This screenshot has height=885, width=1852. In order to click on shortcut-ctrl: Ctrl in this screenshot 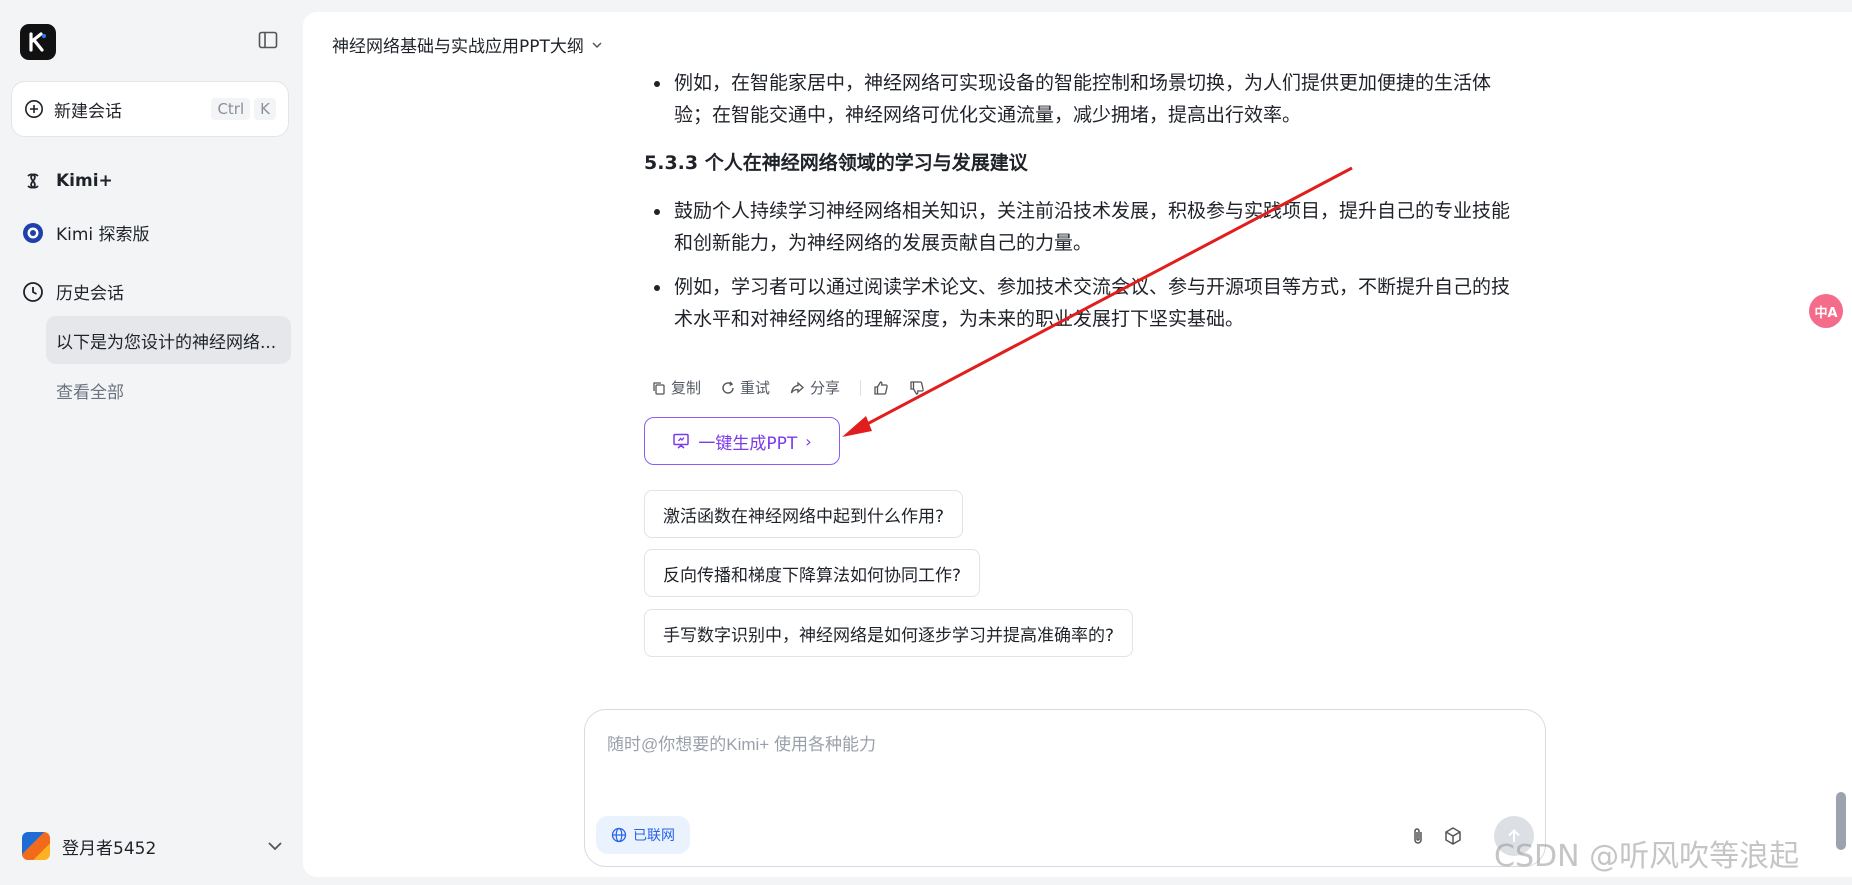, I will do `click(231, 109)`.